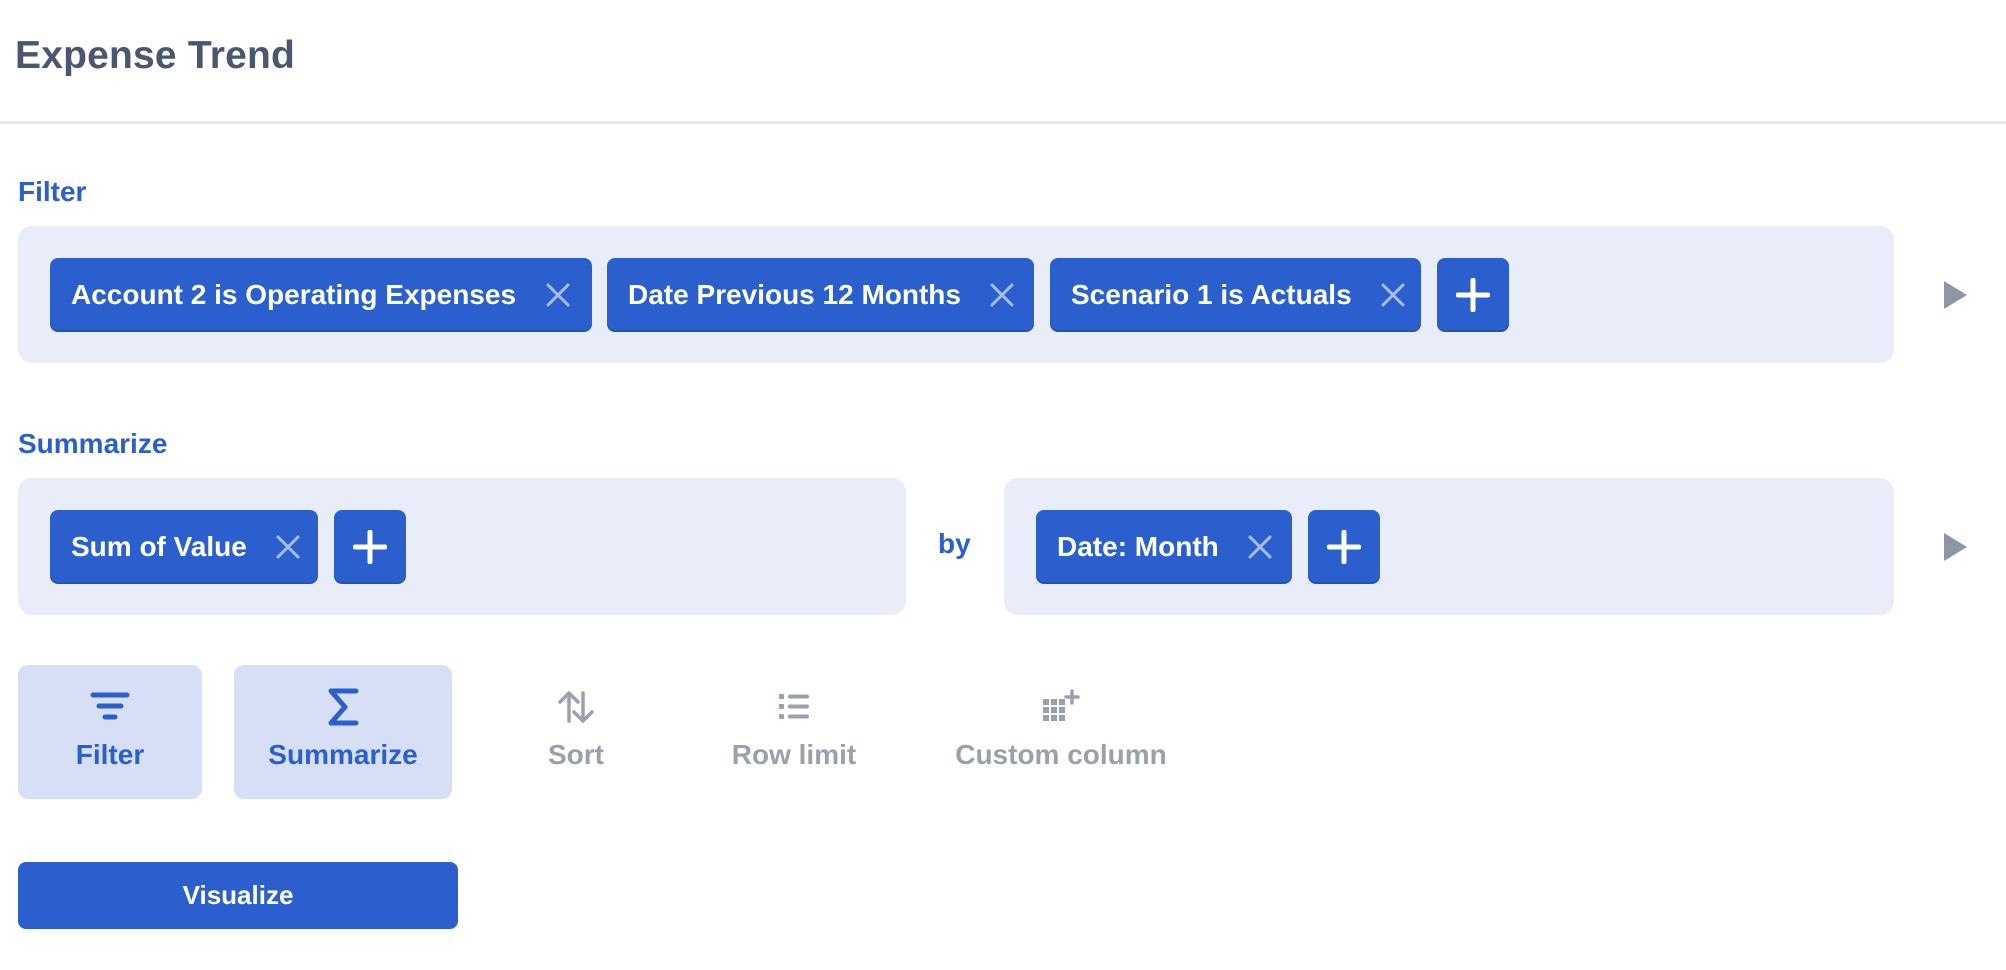 The width and height of the screenshot is (2006, 970). What do you see at coordinates (576, 707) in the screenshot?
I see `sort-arrows-icon` at bounding box center [576, 707].